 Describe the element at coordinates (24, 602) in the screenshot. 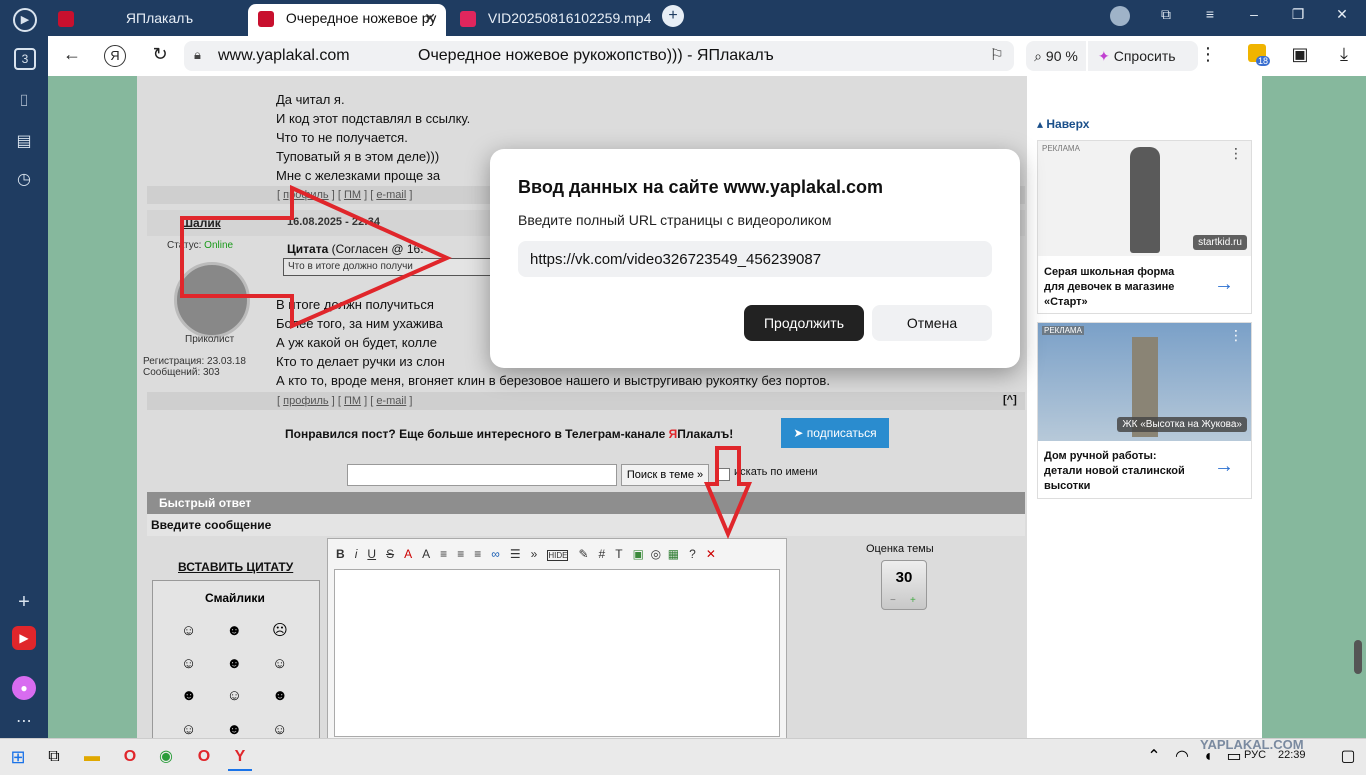

I see `add-icon: +` at that location.